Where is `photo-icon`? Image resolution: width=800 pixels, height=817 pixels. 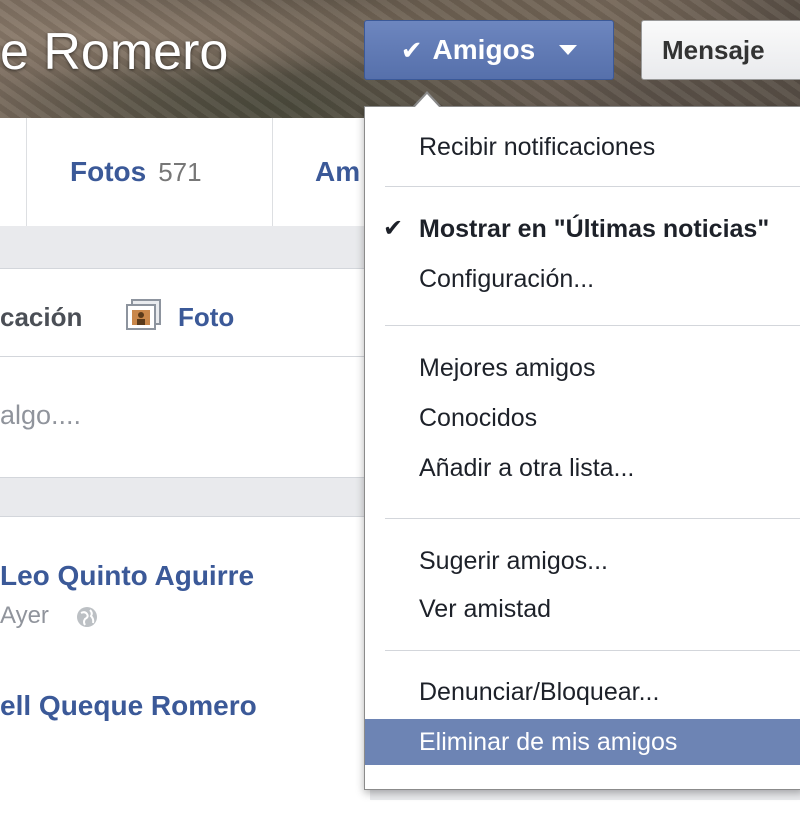 photo-icon is located at coordinates (144, 315).